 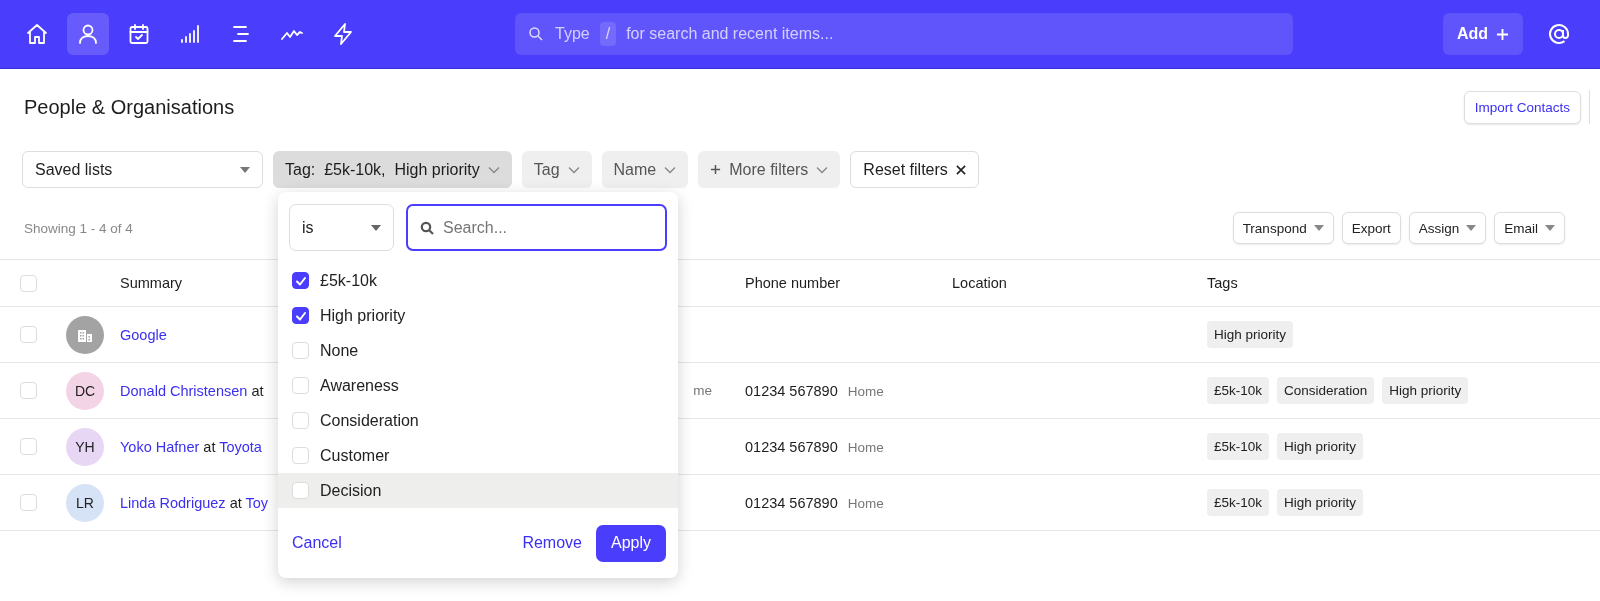 What do you see at coordinates (1326, 390) in the screenshot?
I see `tag: Consideration` at bounding box center [1326, 390].